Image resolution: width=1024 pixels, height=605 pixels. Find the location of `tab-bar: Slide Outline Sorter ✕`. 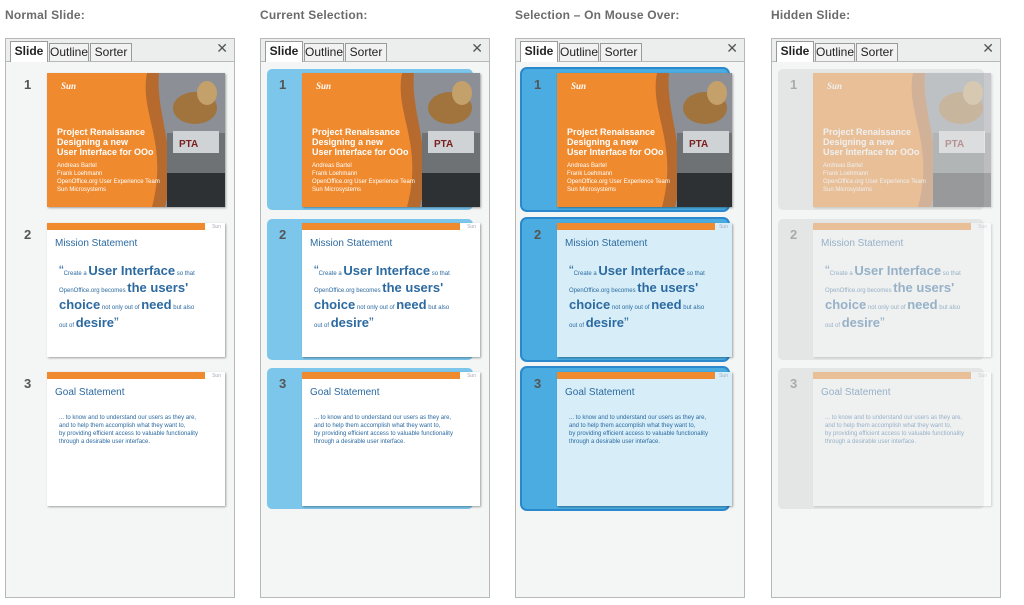

tab-bar: Slide Outline Sorter ✕ is located at coordinates (630, 50).